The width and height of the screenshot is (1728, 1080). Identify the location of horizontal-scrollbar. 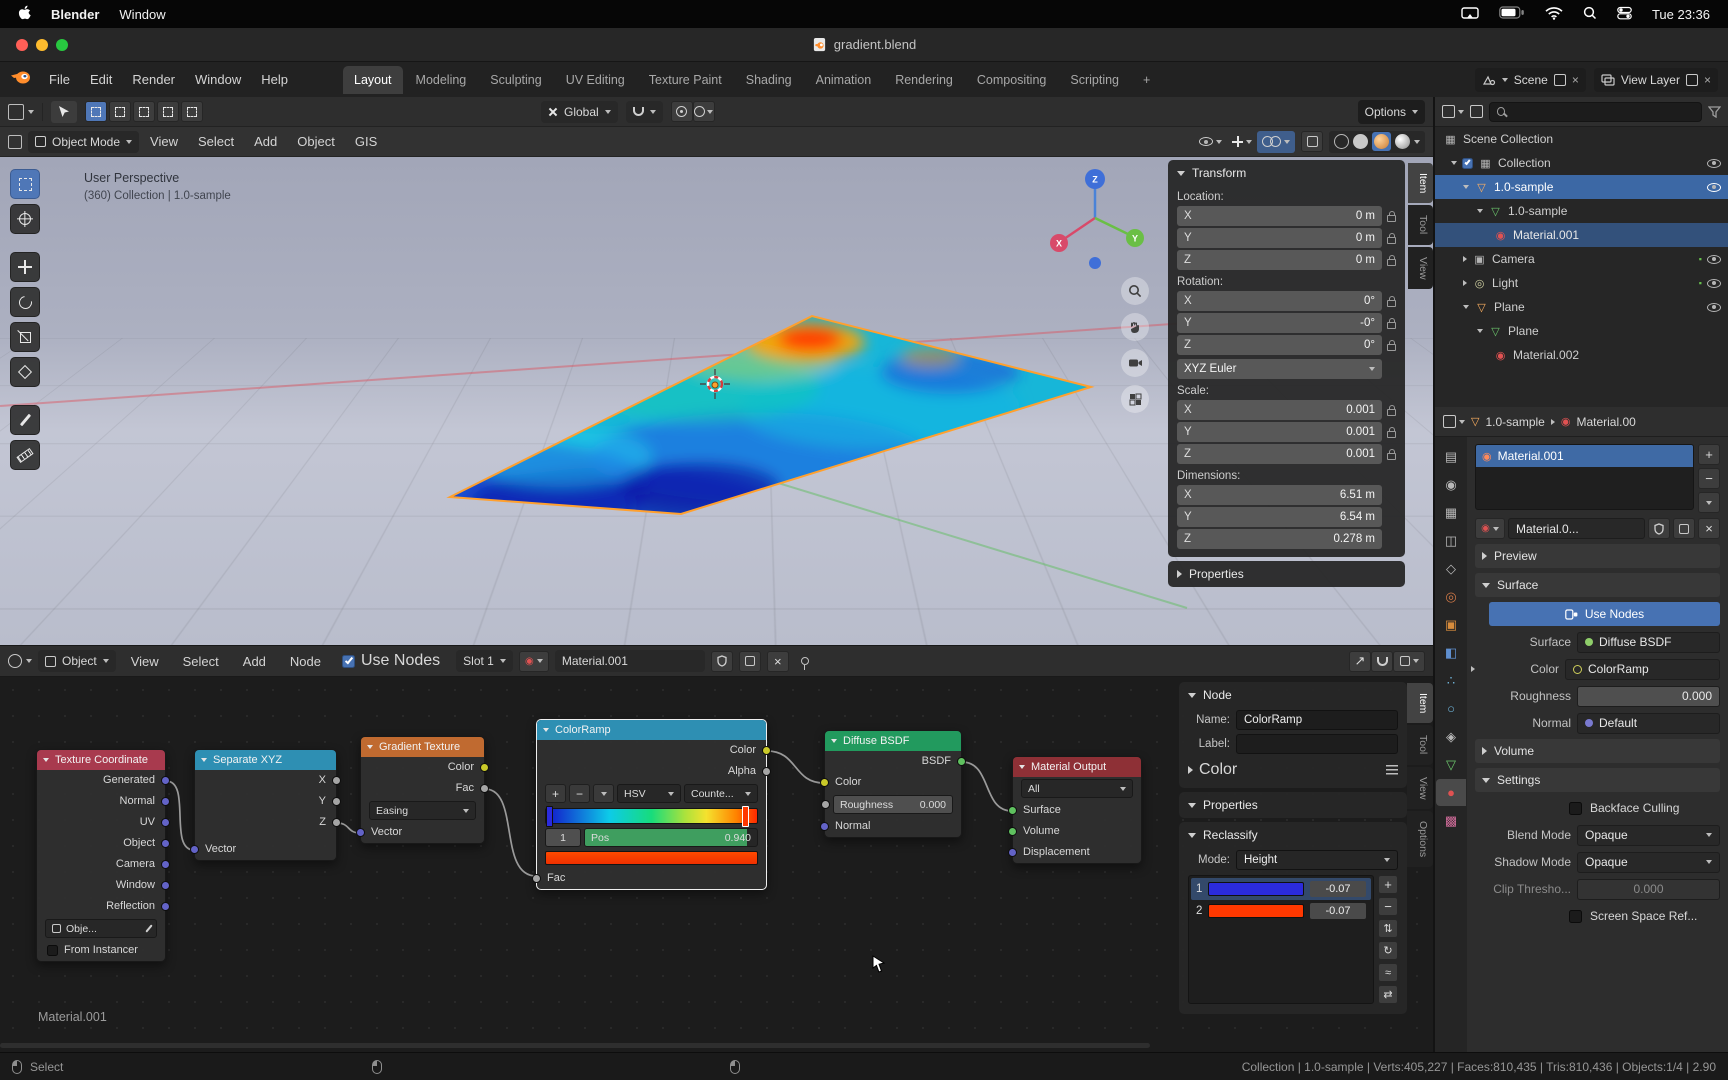
(575, 1045).